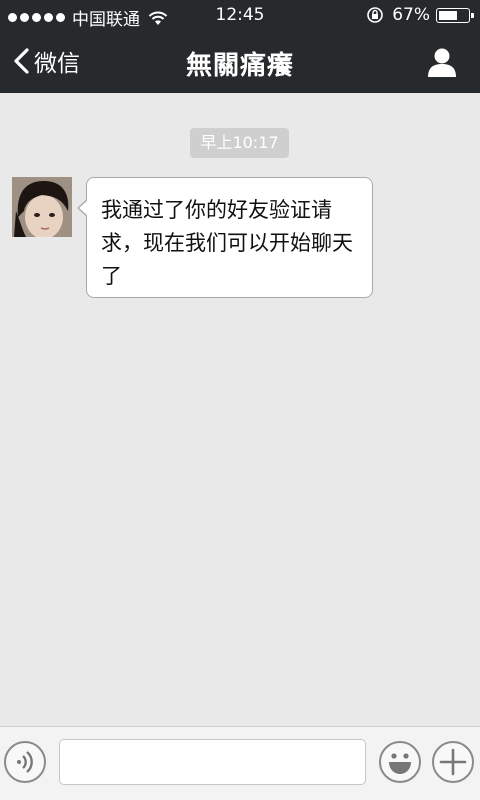  I want to click on battery-percent: 67%, so click(411, 15).